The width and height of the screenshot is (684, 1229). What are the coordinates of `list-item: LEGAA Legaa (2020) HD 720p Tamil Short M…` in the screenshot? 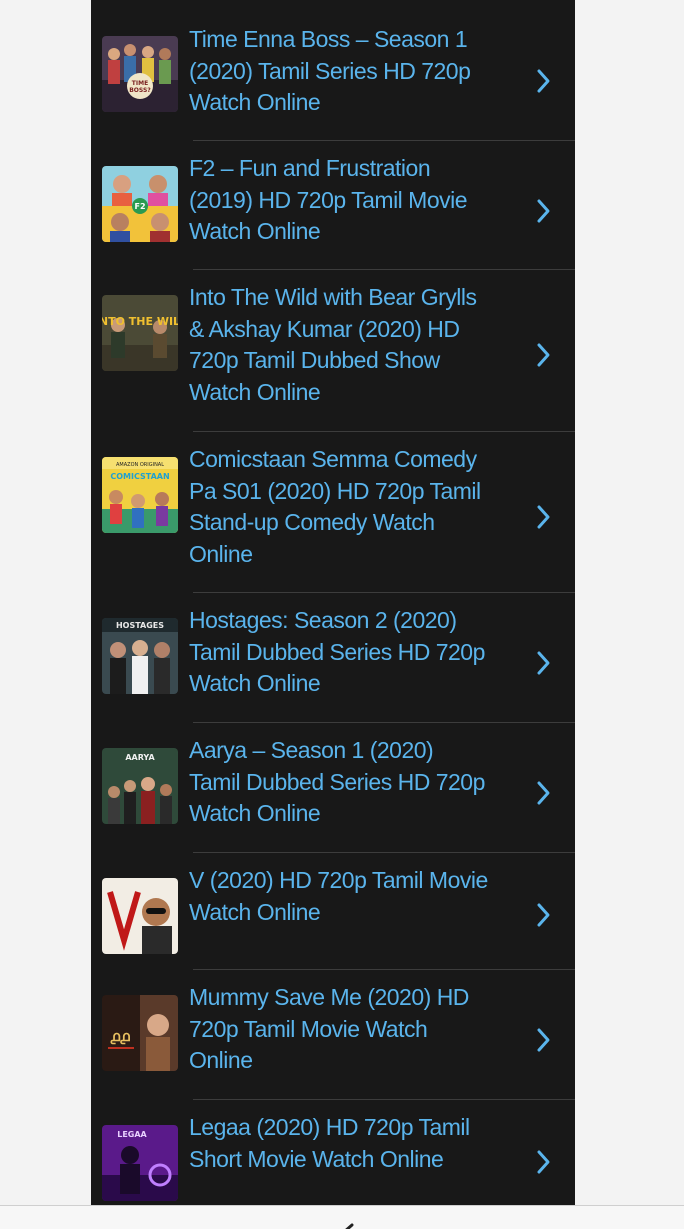 It's located at (333, 1152).